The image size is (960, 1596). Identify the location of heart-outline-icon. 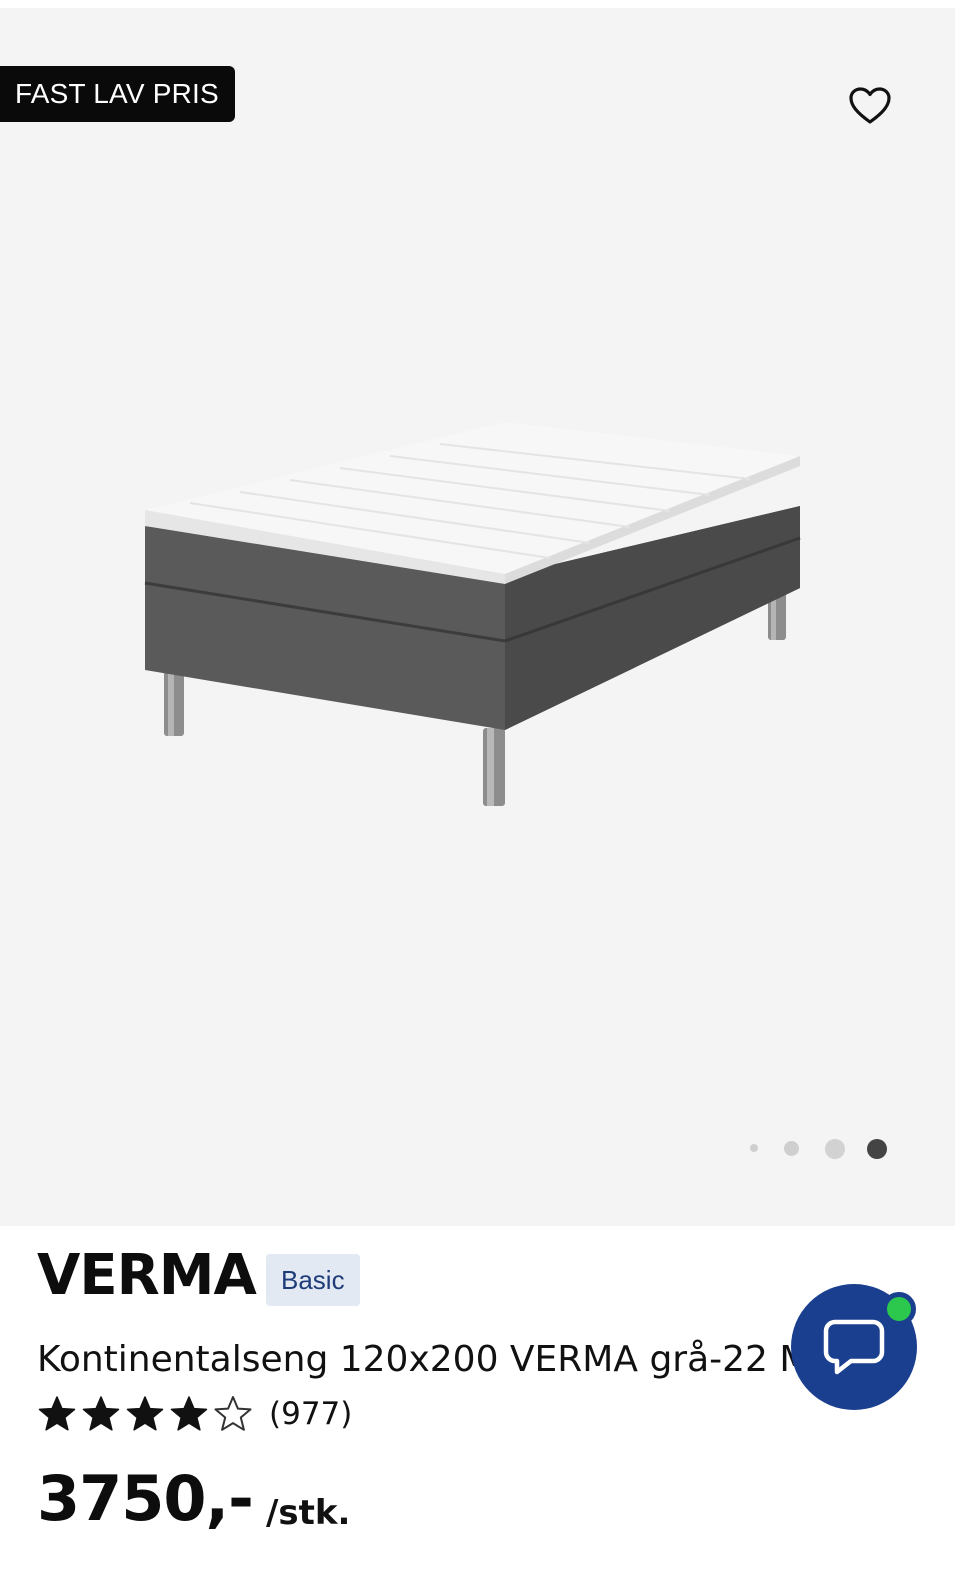
(870, 105).